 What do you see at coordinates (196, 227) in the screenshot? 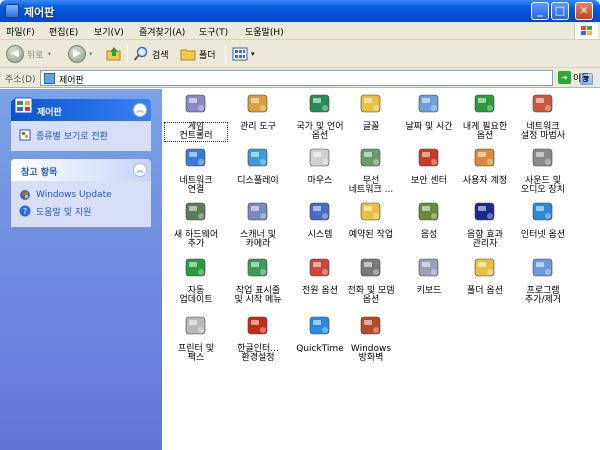
I see `applet-item: 새 하드웨어 추가` at bounding box center [196, 227].